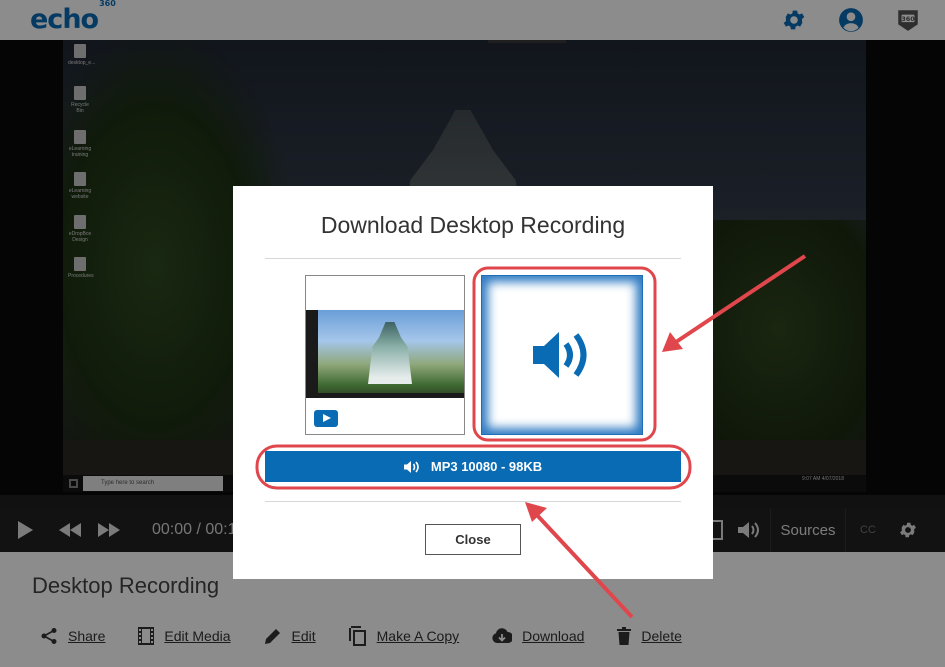 This screenshot has height=667, width=945. What do you see at coordinates (473, 539) in the screenshot?
I see `close-button: Close` at bounding box center [473, 539].